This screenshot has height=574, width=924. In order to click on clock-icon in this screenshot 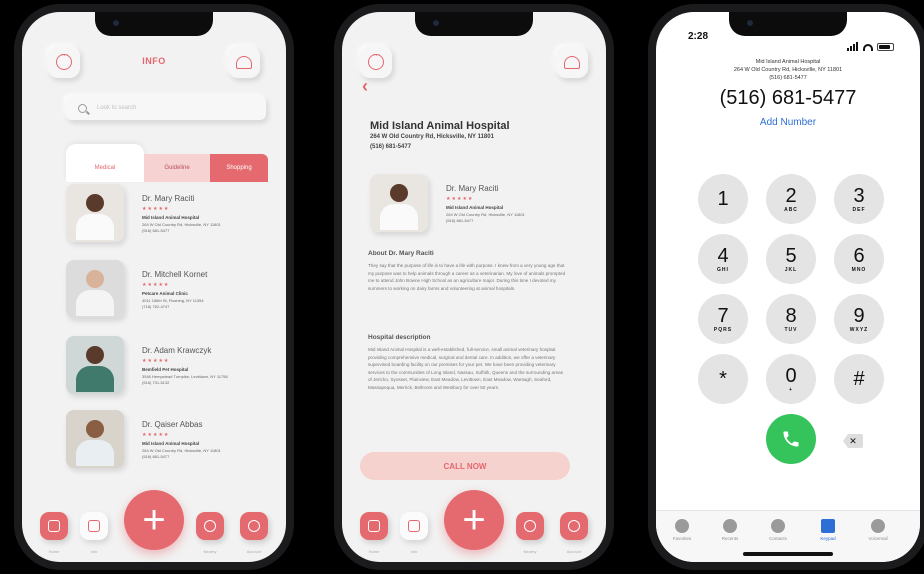, I will do `click(730, 526)`.